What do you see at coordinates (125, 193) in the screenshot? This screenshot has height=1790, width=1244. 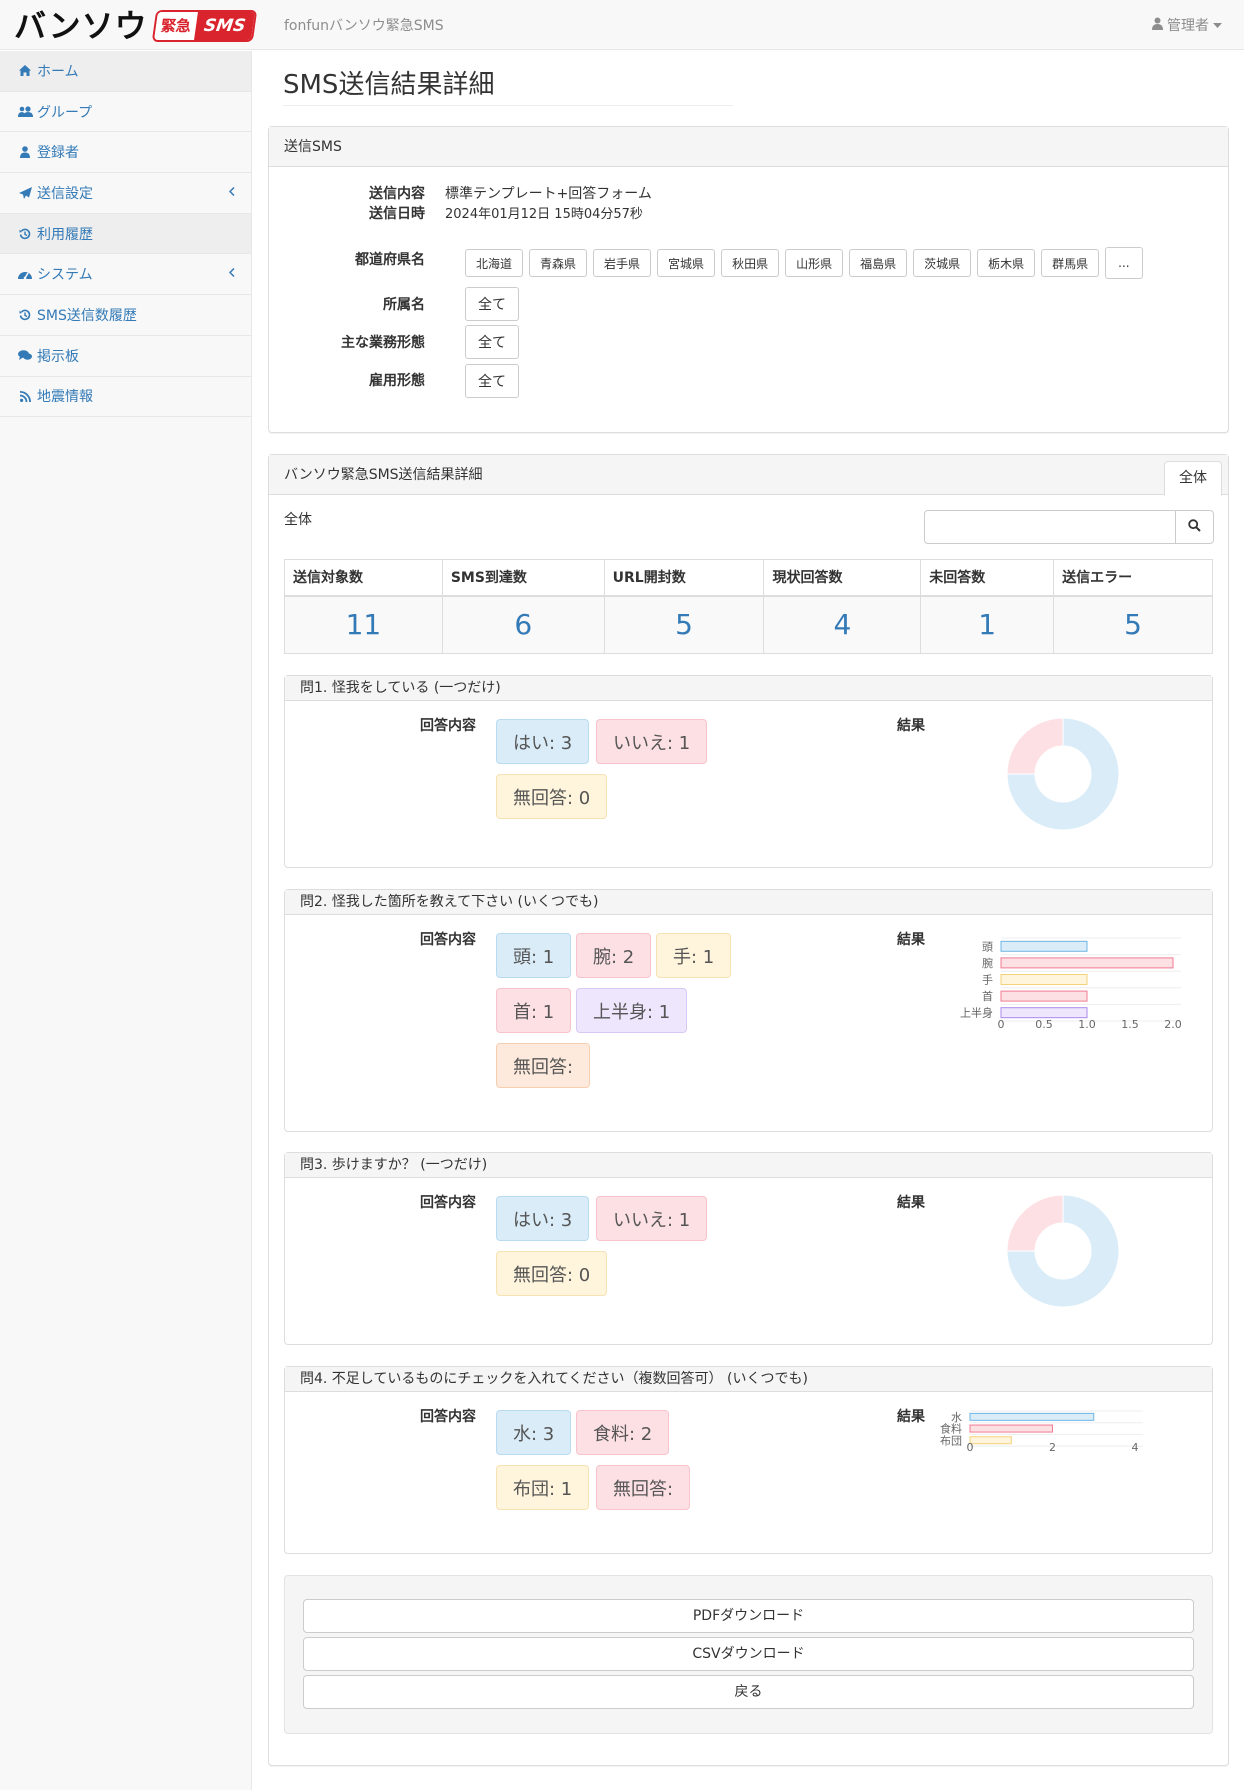 I see `sidebar-item-send-settings: 送信設定` at bounding box center [125, 193].